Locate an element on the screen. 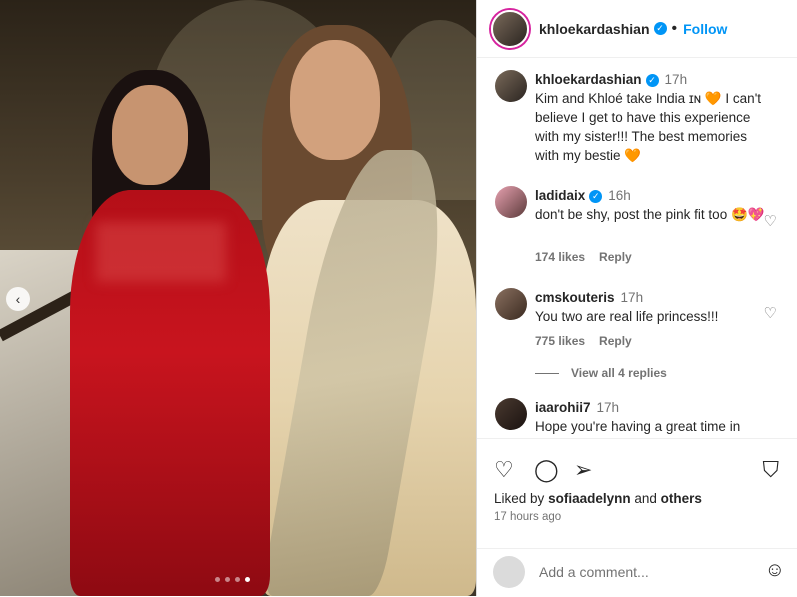 The height and width of the screenshot is (597, 797). likes-summary: Liked by sofiaadelynn and others is located at coordinates (598, 498).